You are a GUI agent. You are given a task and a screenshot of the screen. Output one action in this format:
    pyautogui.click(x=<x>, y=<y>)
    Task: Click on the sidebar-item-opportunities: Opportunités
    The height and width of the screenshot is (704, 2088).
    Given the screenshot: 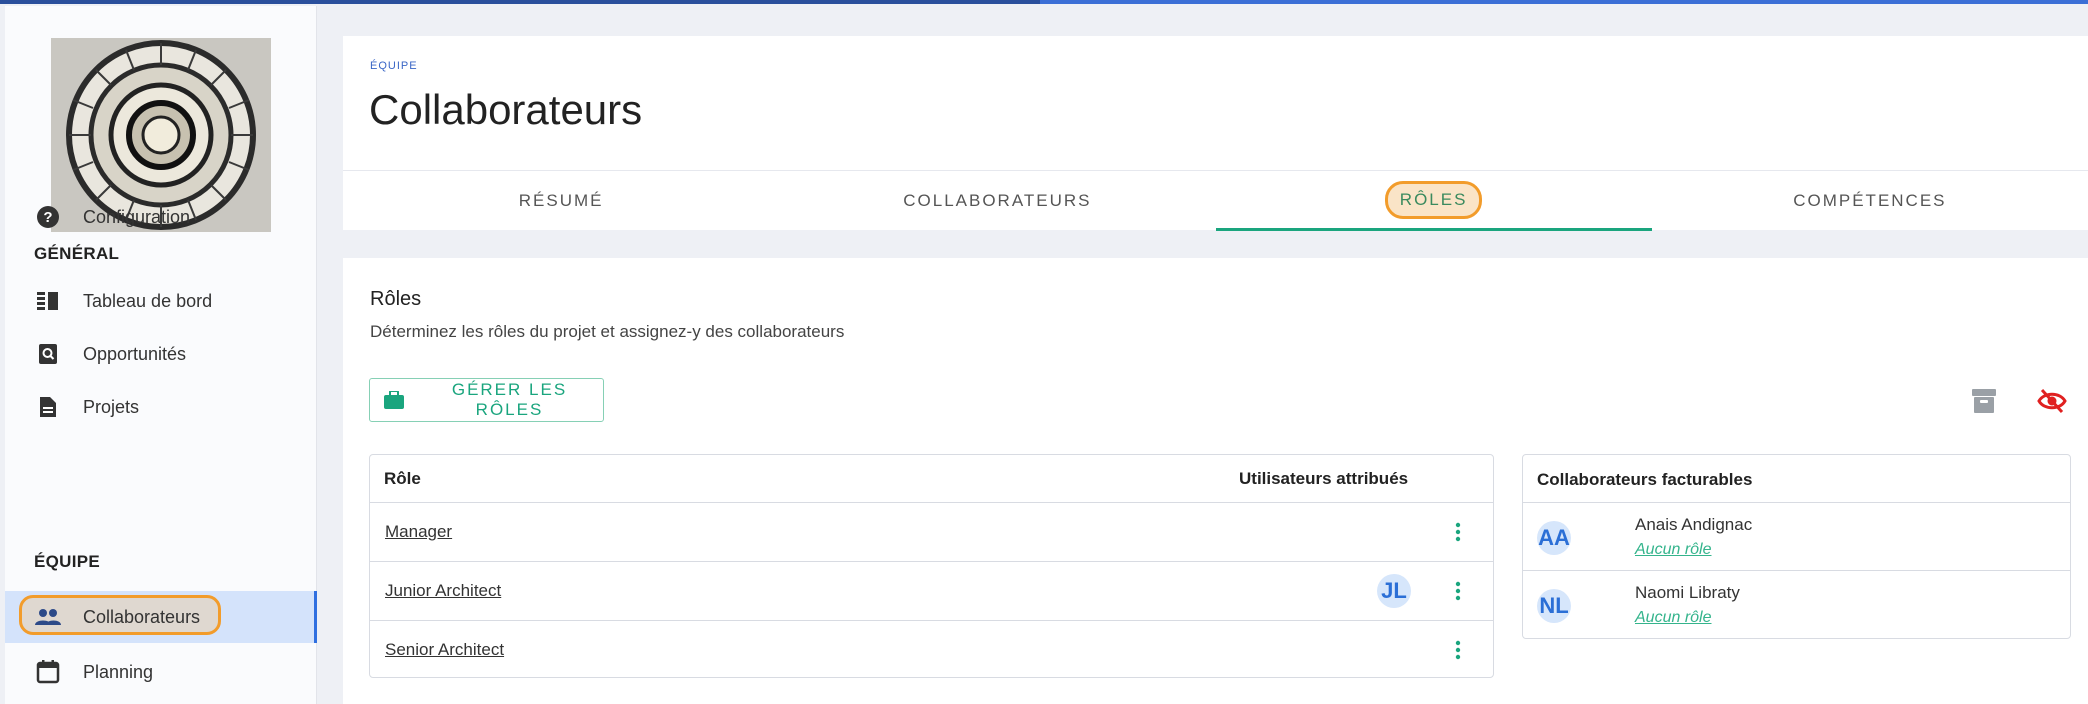 What is the action you would take?
    pyautogui.click(x=161, y=354)
    